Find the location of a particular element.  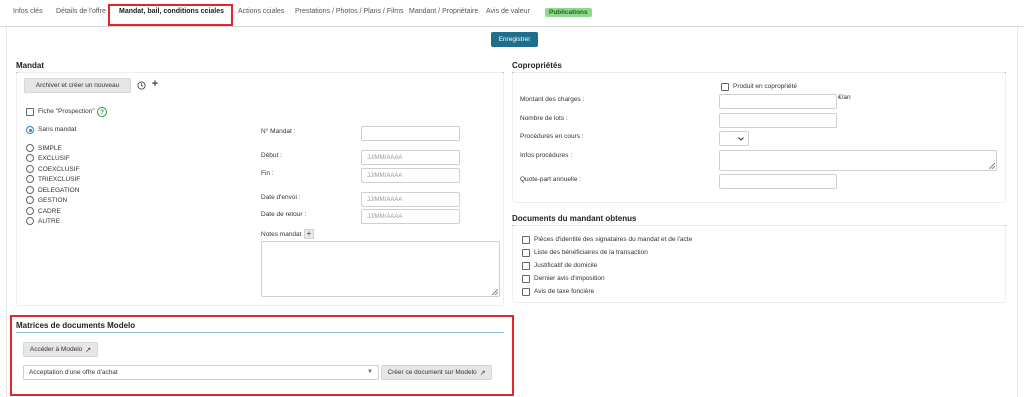

debut-date-input: JJ/MM/AAAA is located at coordinates (410, 157).